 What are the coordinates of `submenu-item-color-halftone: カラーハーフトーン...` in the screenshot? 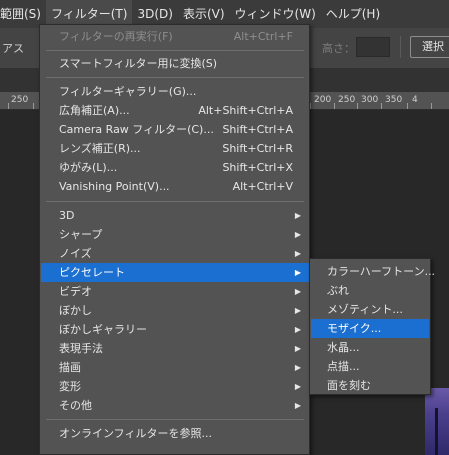 It's located at (373, 271).